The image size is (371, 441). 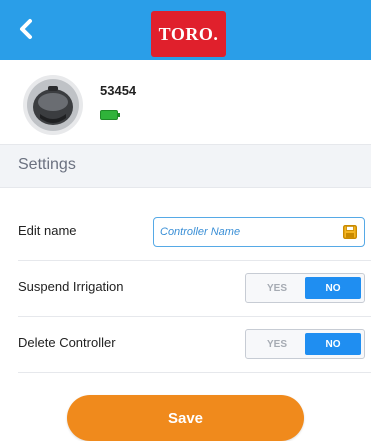 I want to click on toro-logo: TORO., so click(x=188, y=34).